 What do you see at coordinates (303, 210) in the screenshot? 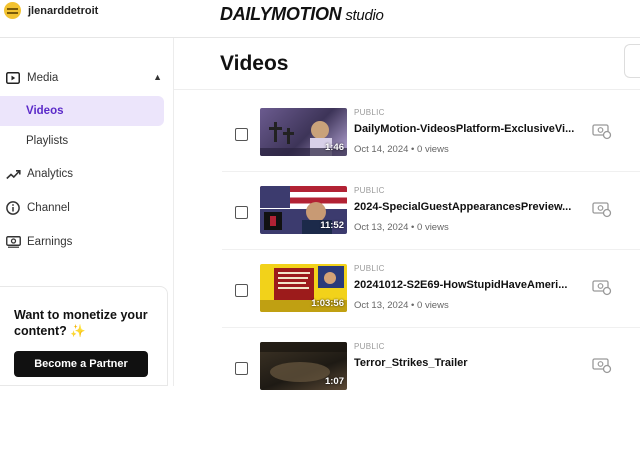
I see `video-thumbnail: 11:52` at bounding box center [303, 210].